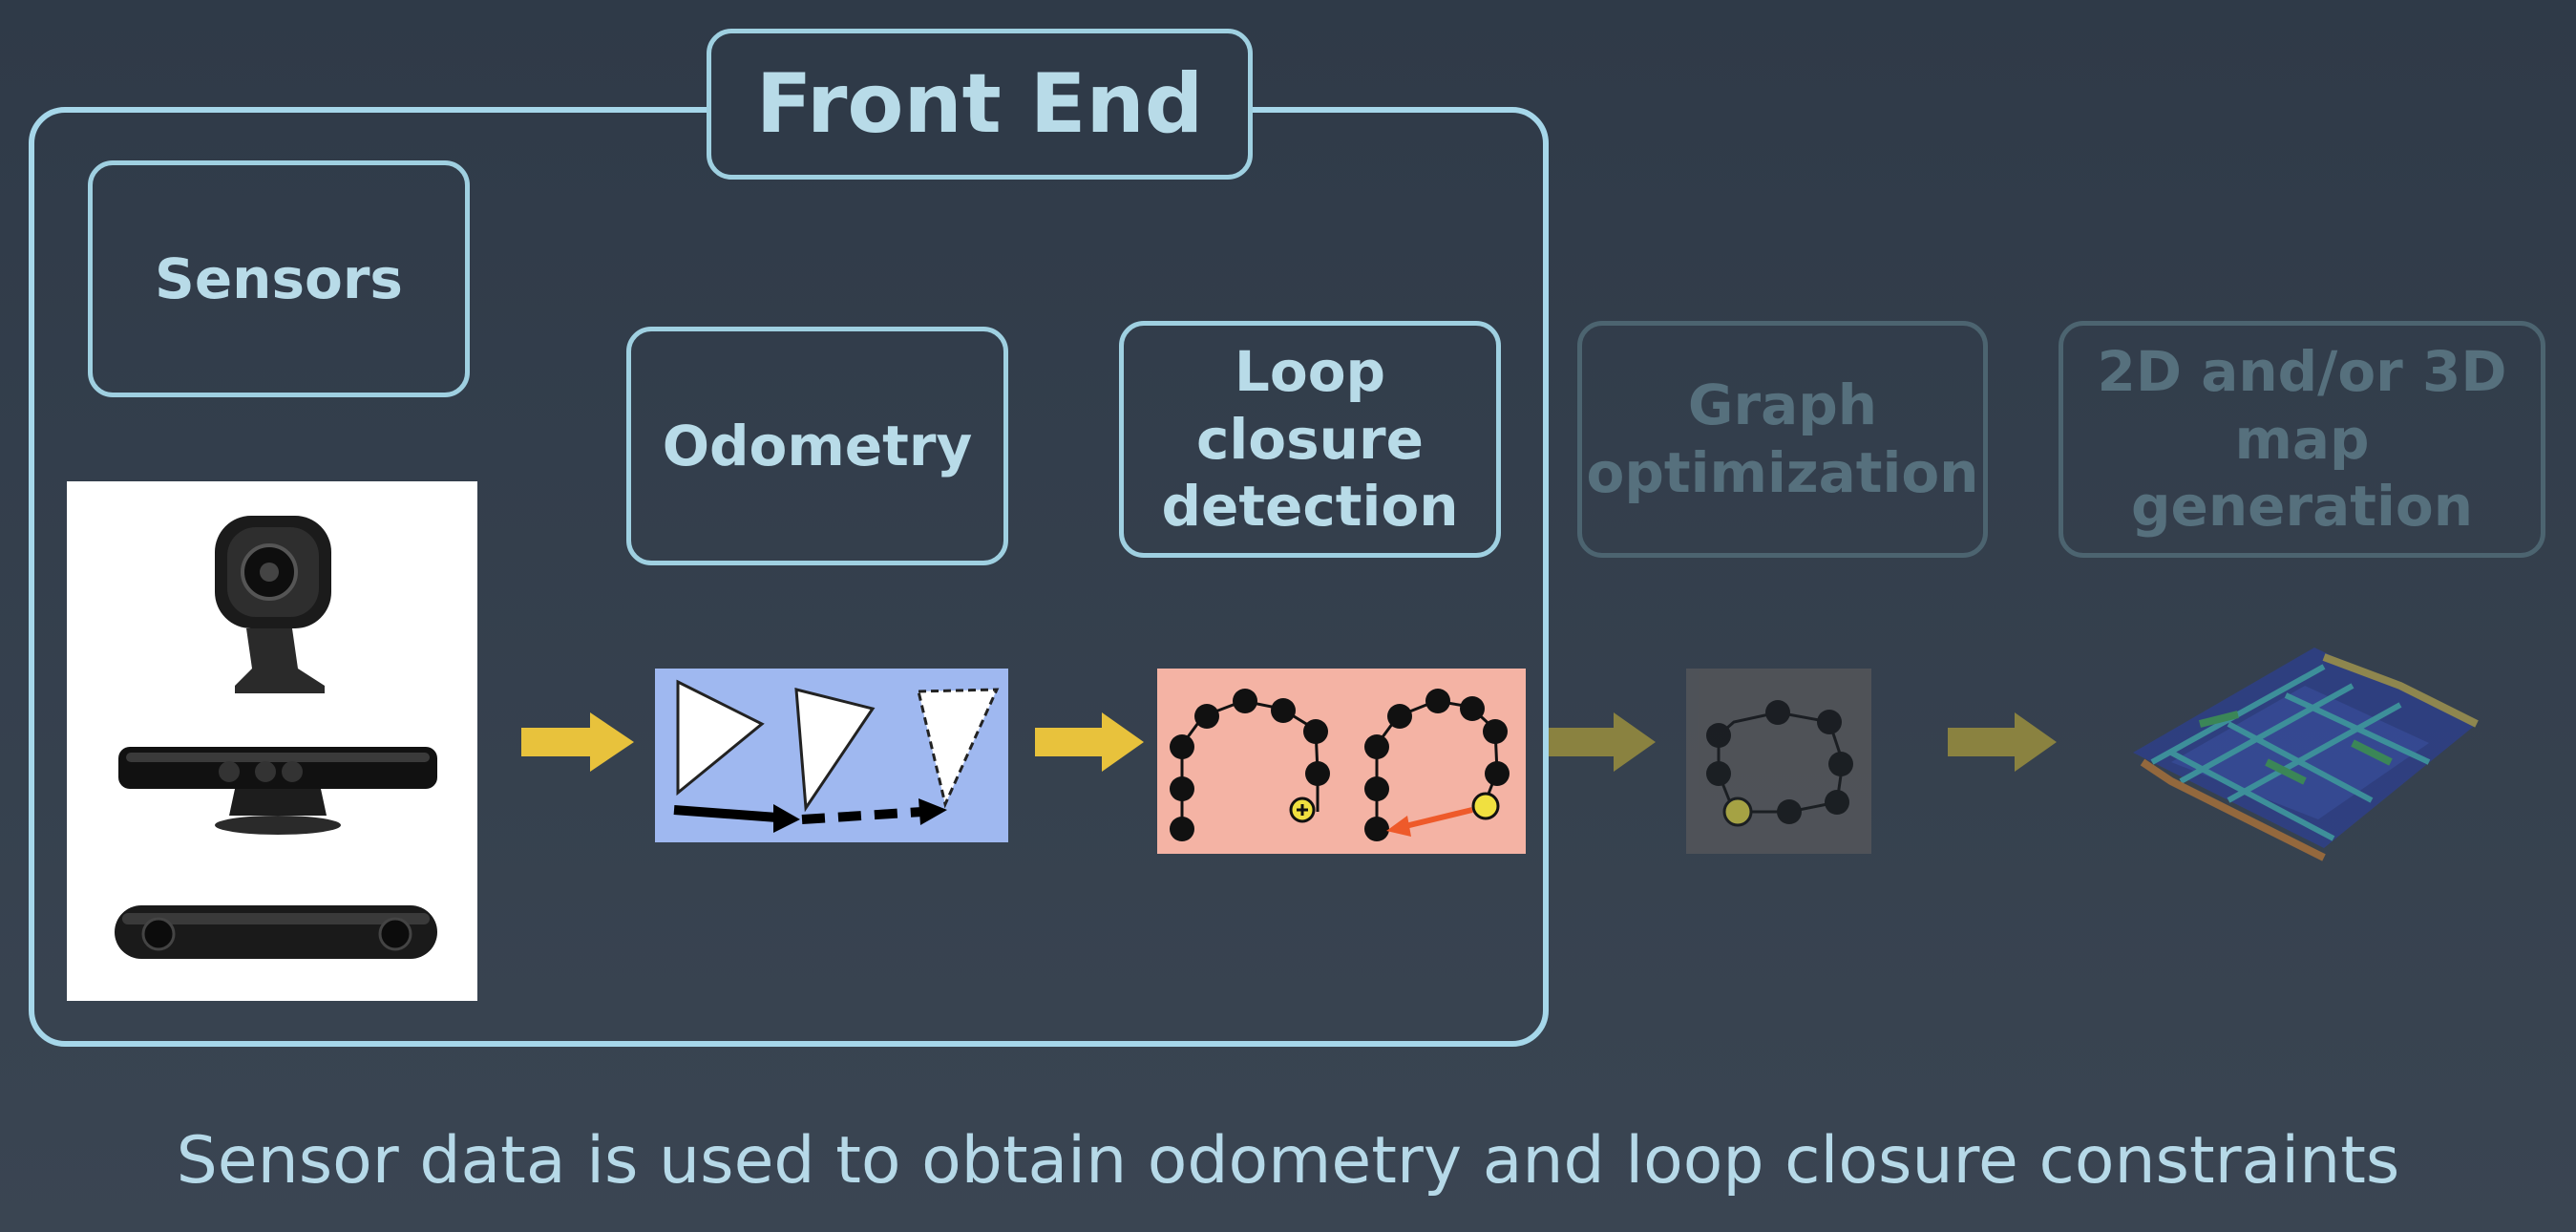  I want to click on graph-optimization-illustration, so click(1778, 761).